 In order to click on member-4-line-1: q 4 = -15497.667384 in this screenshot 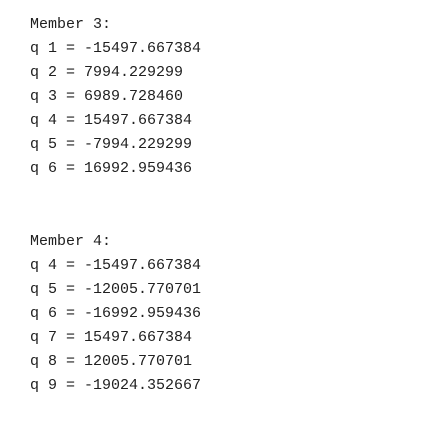, I will do `click(116, 265)`.